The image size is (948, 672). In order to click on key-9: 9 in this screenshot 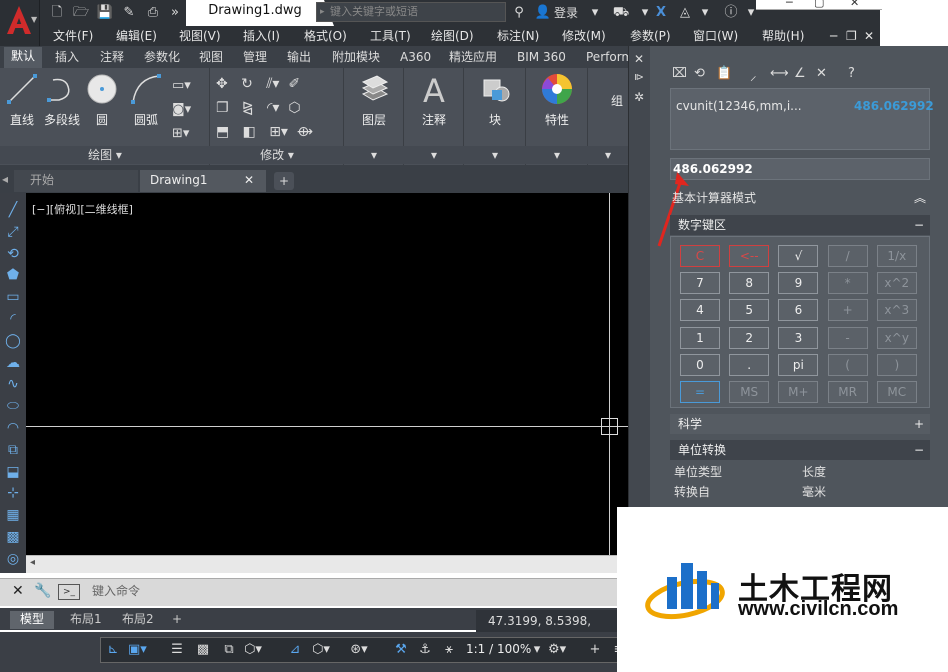, I will do `click(798, 283)`.